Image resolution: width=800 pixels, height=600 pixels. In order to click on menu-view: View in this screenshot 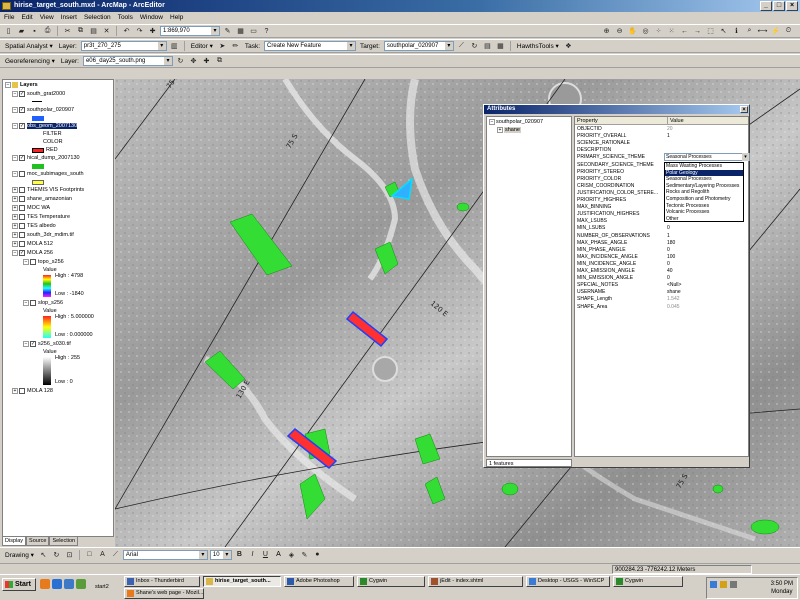, I will do `click(47, 18)`.